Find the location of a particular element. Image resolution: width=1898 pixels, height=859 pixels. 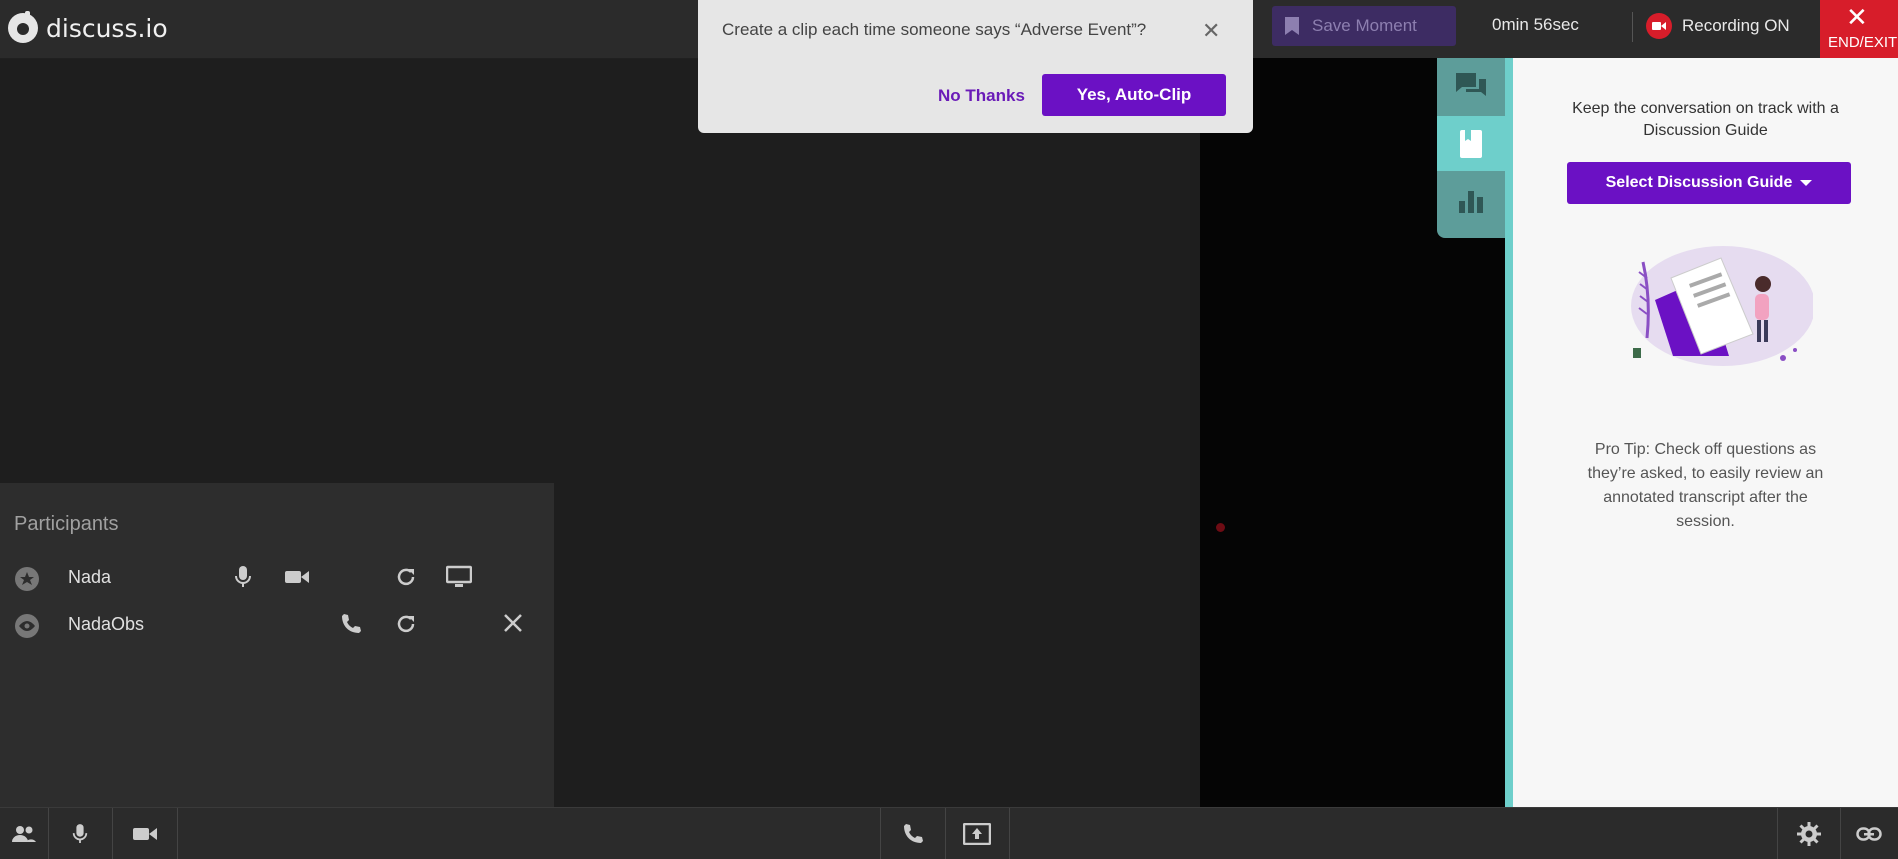

tab-chat is located at coordinates (1471, 85).